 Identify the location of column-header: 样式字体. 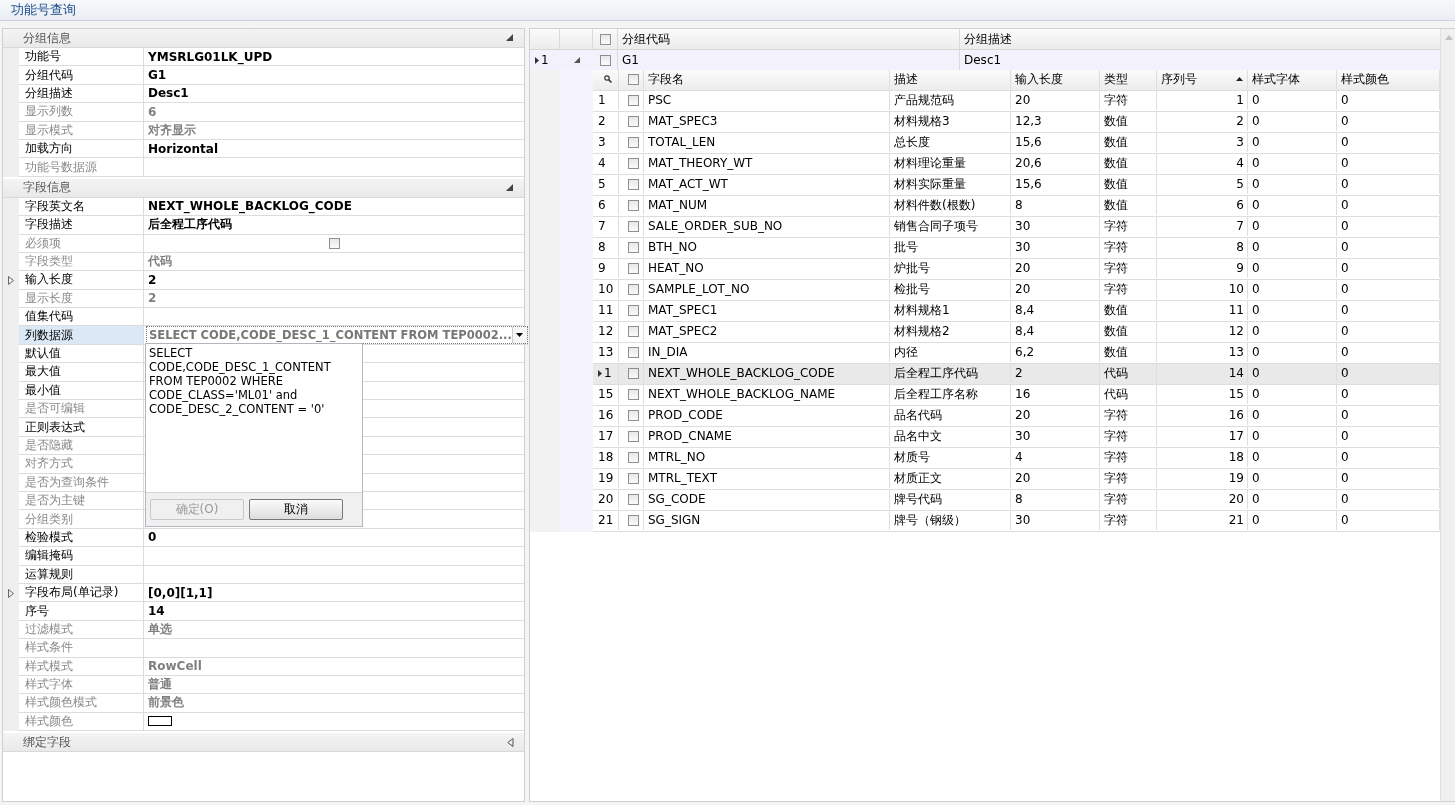
(1294, 79).